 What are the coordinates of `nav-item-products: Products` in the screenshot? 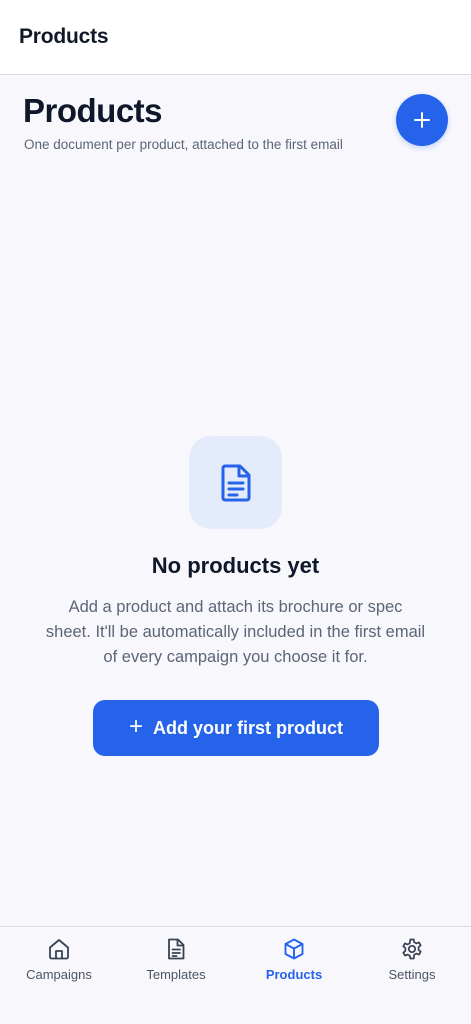 It's located at (294, 967).